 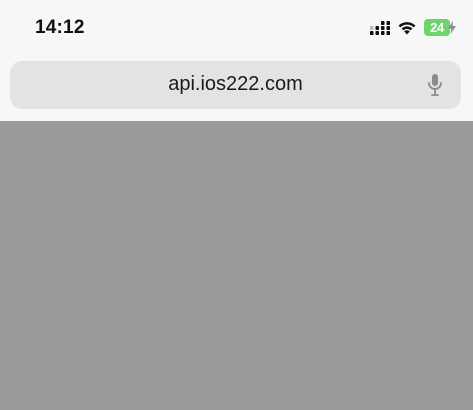 I want to click on address-bar: api.ios222.com, so click(x=235, y=85).